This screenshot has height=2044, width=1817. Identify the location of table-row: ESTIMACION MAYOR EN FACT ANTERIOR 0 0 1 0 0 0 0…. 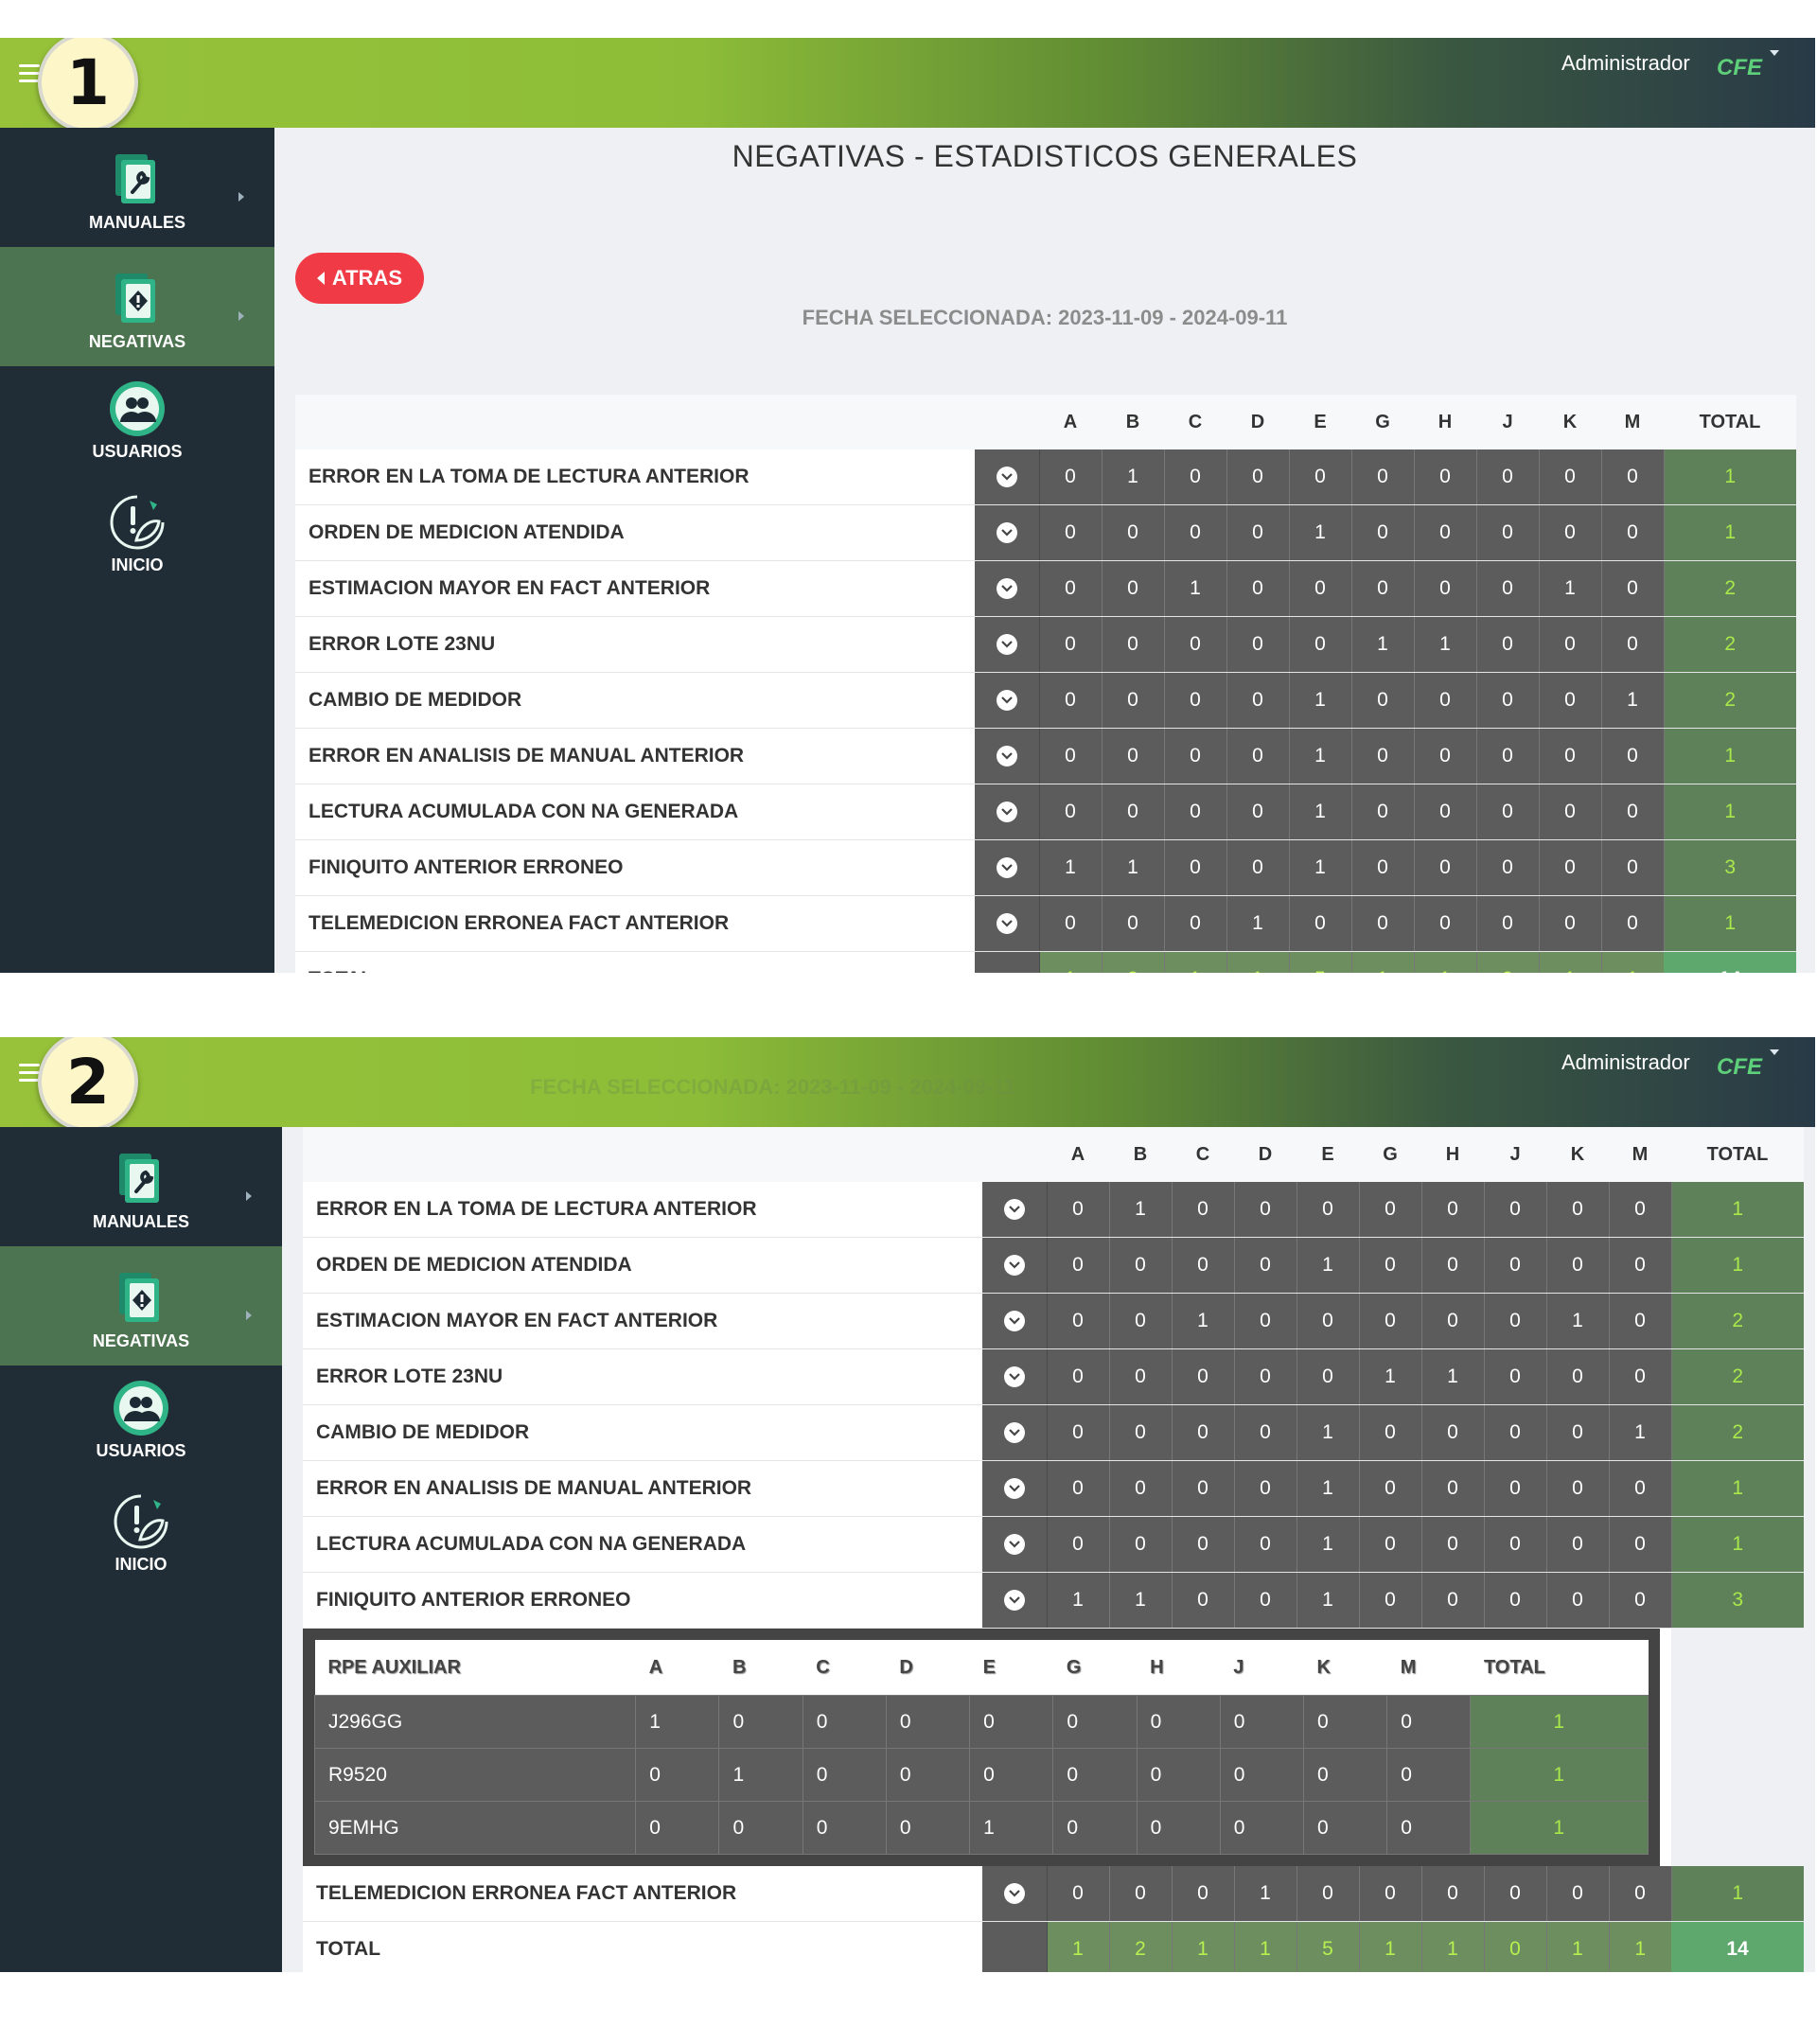
(1053, 1321).